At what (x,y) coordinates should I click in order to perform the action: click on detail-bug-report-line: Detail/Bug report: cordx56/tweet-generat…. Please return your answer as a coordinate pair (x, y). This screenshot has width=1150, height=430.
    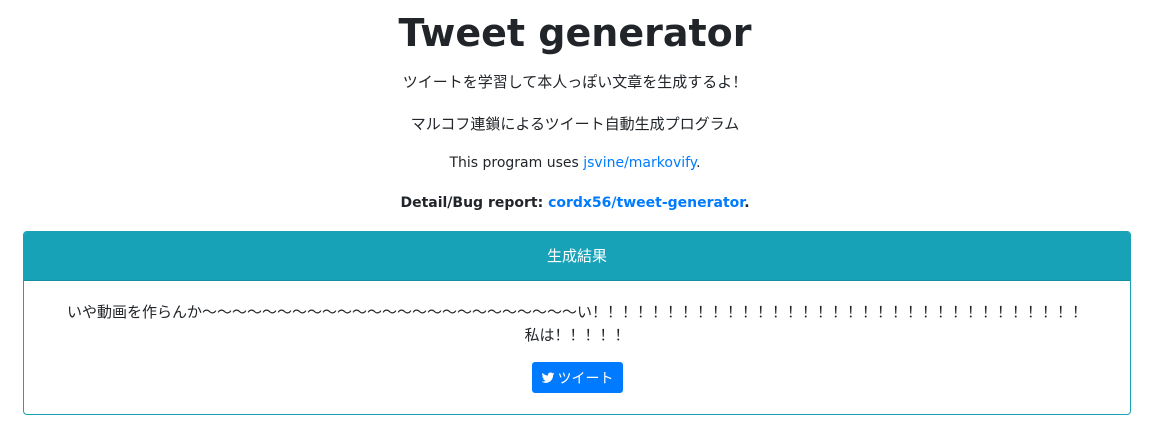
    Looking at the image, I should click on (575, 203).